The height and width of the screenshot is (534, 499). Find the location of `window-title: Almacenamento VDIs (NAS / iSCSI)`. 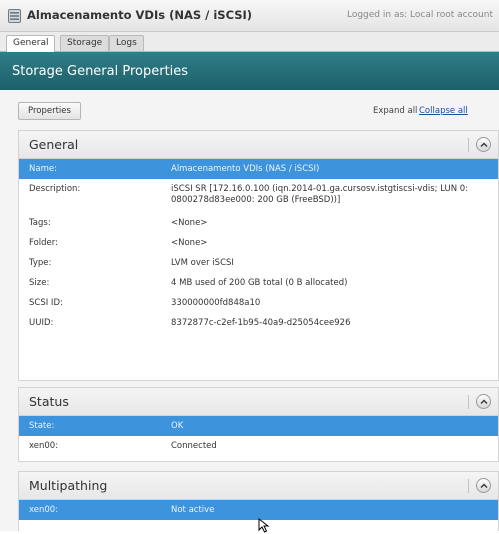

window-title: Almacenamento VDIs (NAS / iSCSI) is located at coordinates (140, 15).